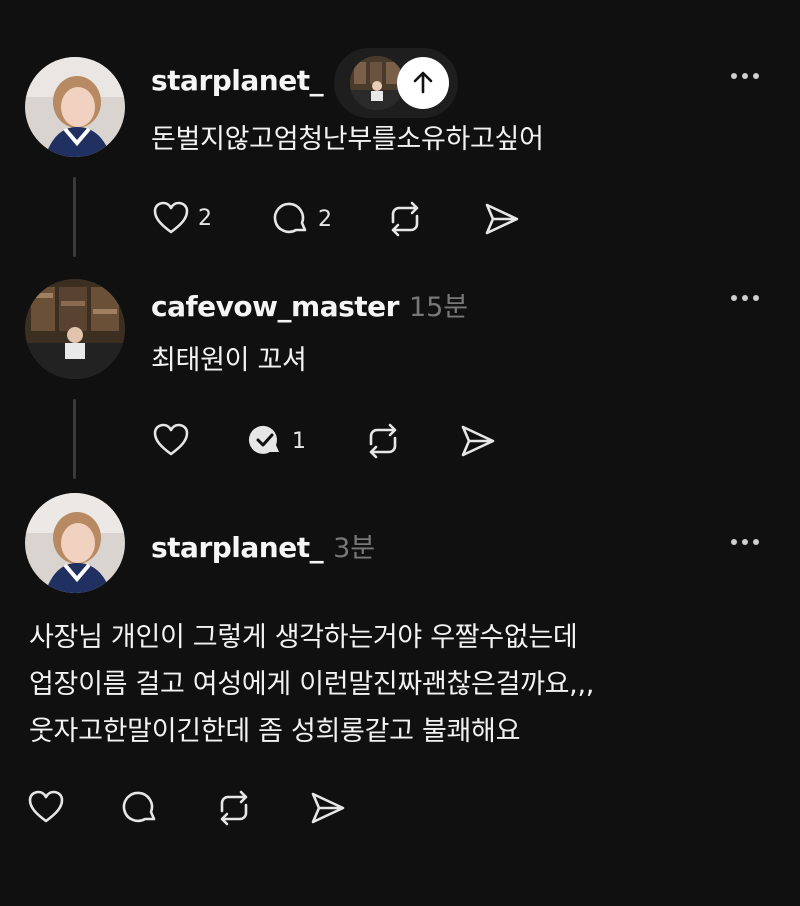  I want to click on reply-button, so click(140, 808).